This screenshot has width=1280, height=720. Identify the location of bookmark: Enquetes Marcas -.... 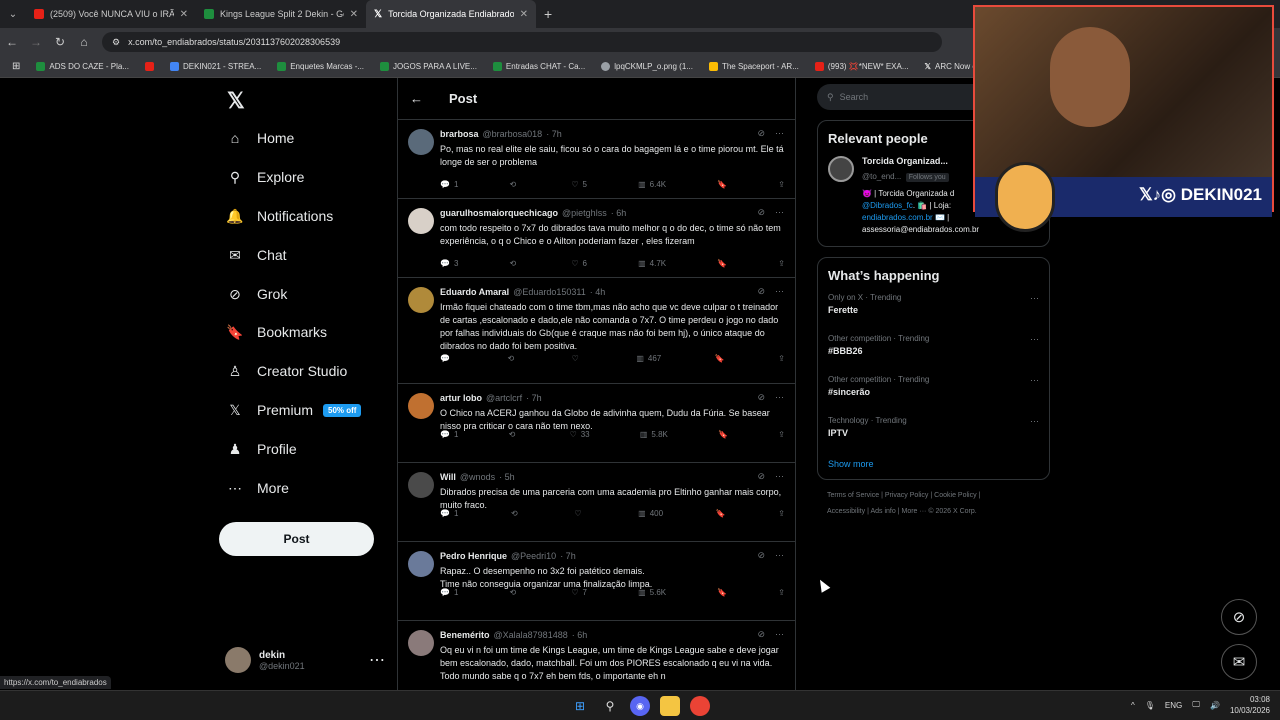
(320, 66).